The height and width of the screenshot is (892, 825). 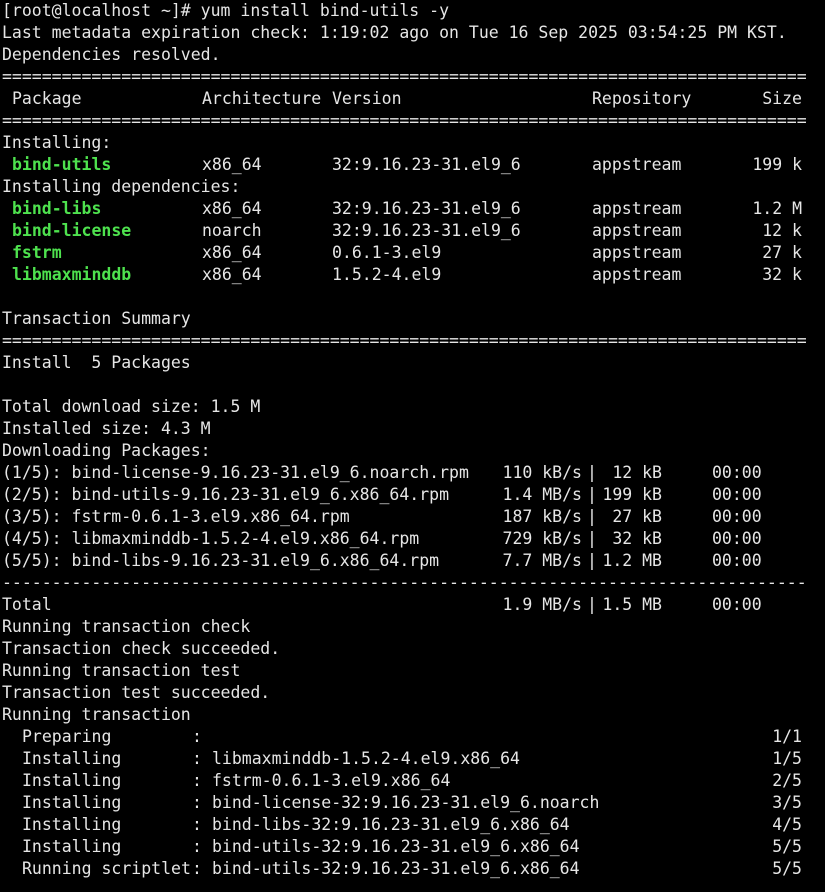 What do you see at coordinates (782, 230) in the screenshot?
I see `package-size: 12 k` at bounding box center [782, 230].